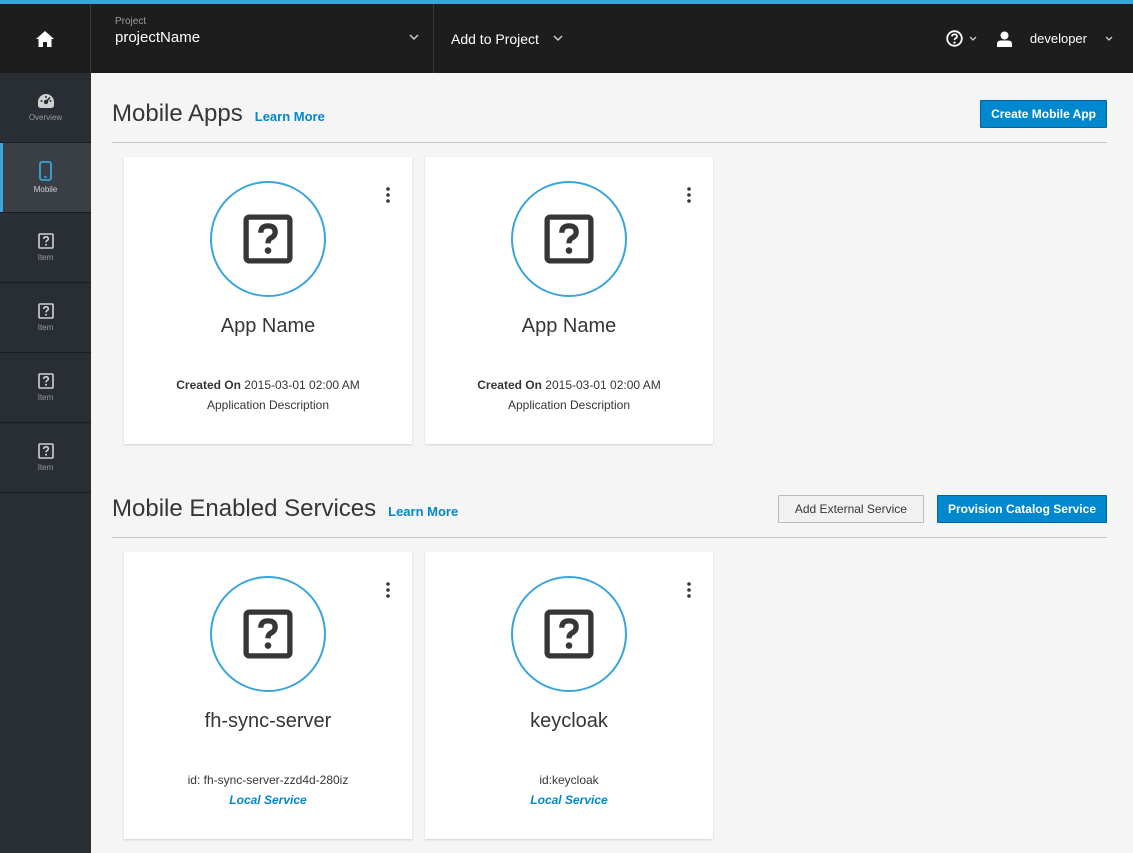 The image size is (1133, 853). Describe the element at coordinates (1058, 38) in the screenshot. I see `user-name: developer` at that location.